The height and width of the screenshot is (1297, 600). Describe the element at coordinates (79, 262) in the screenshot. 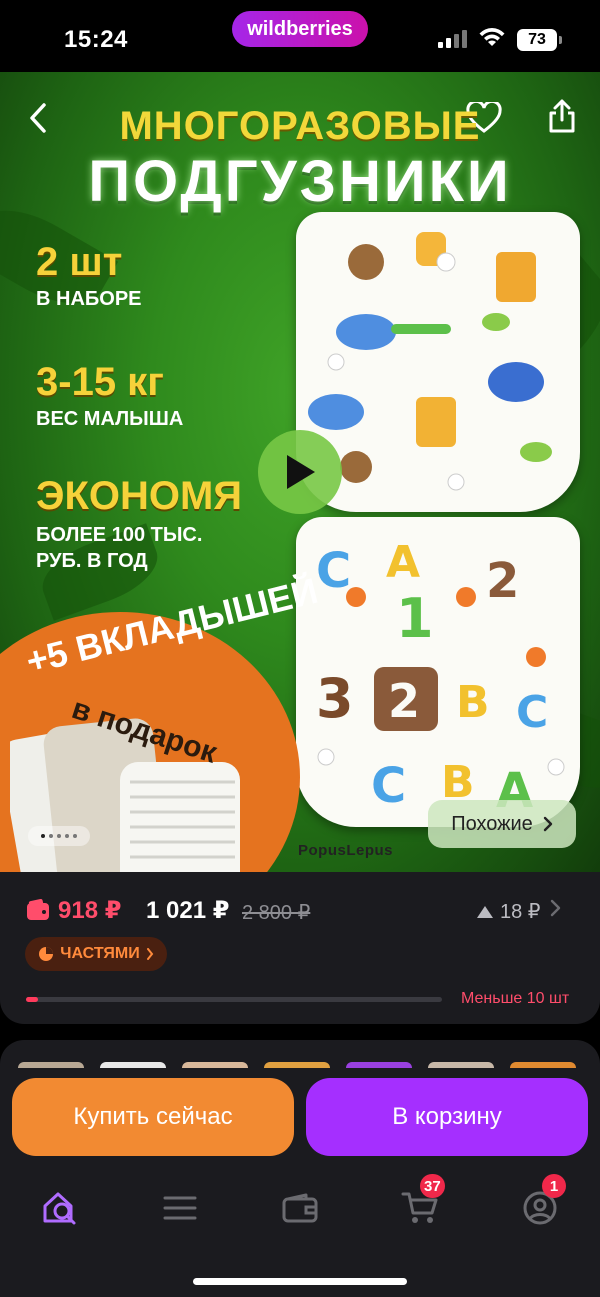

I see `stat-quantity: 2 шт` at that location.